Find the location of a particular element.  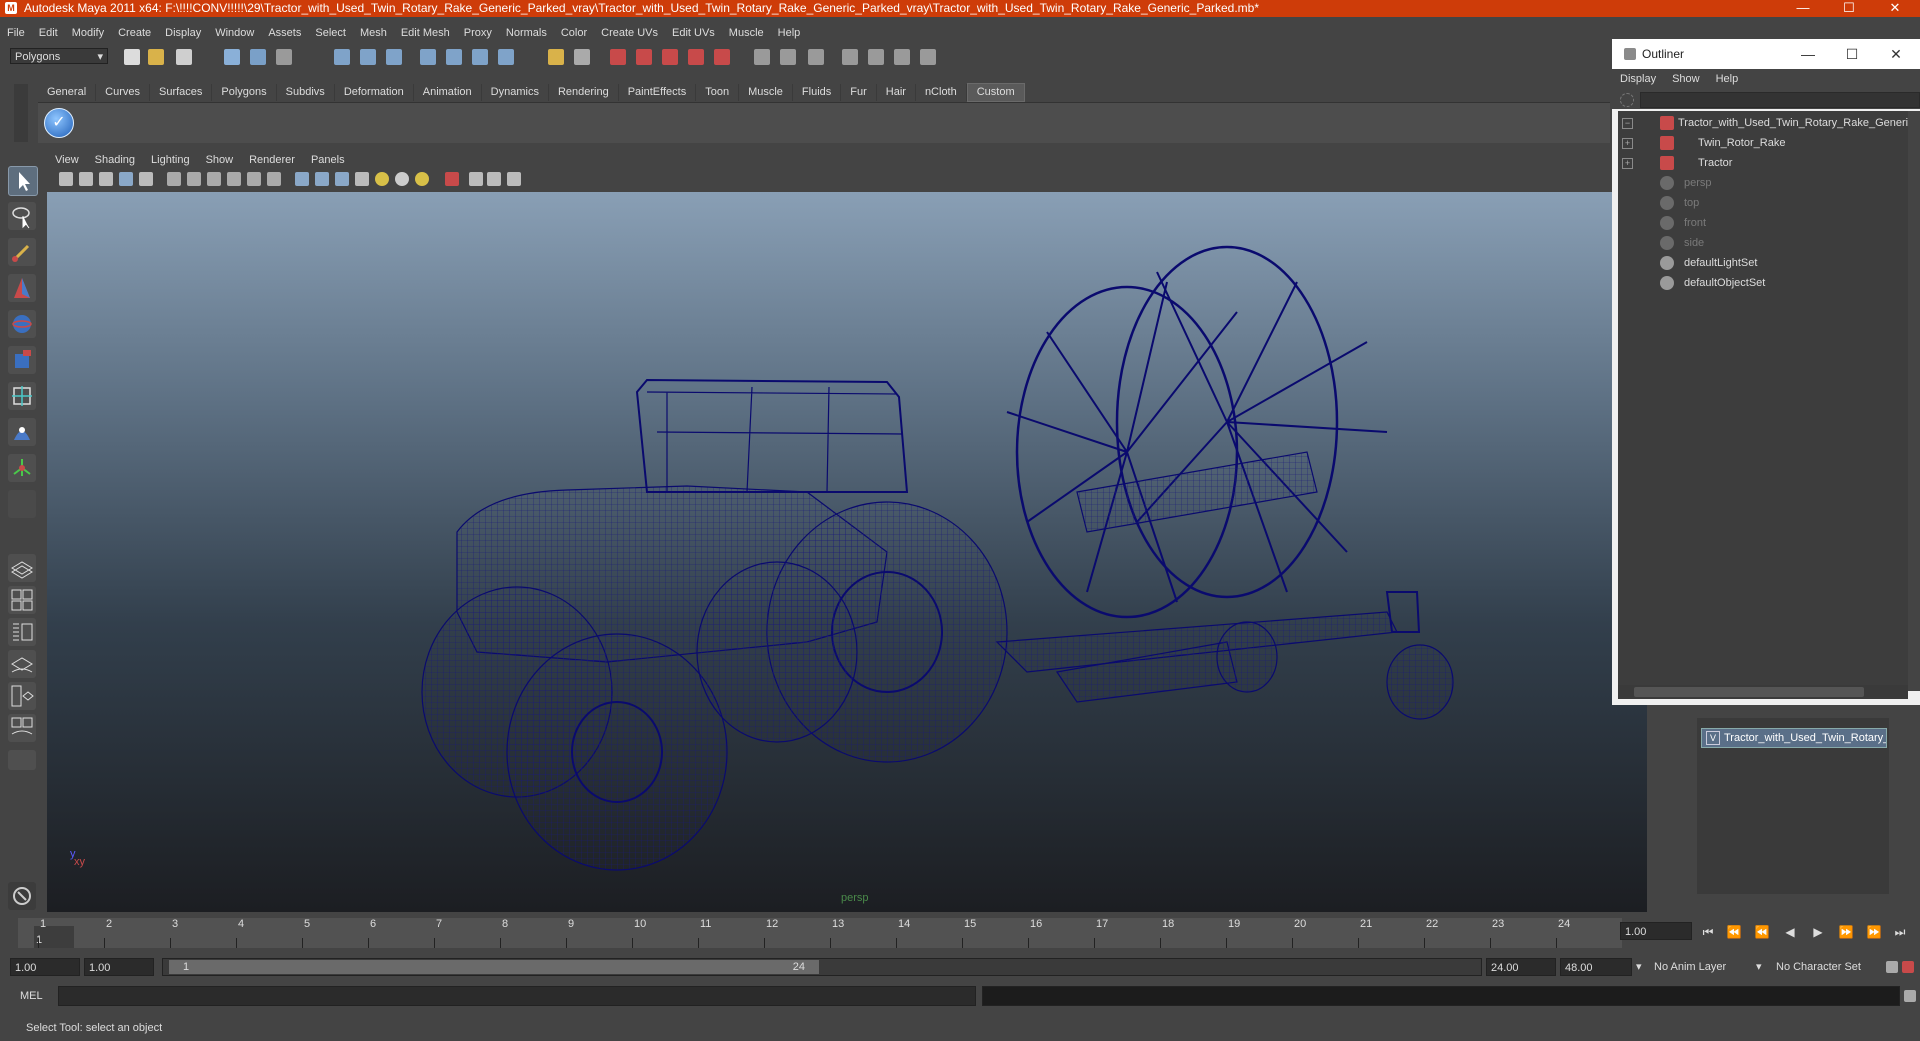

layout-2-icon is located at coordinates (876, 57).